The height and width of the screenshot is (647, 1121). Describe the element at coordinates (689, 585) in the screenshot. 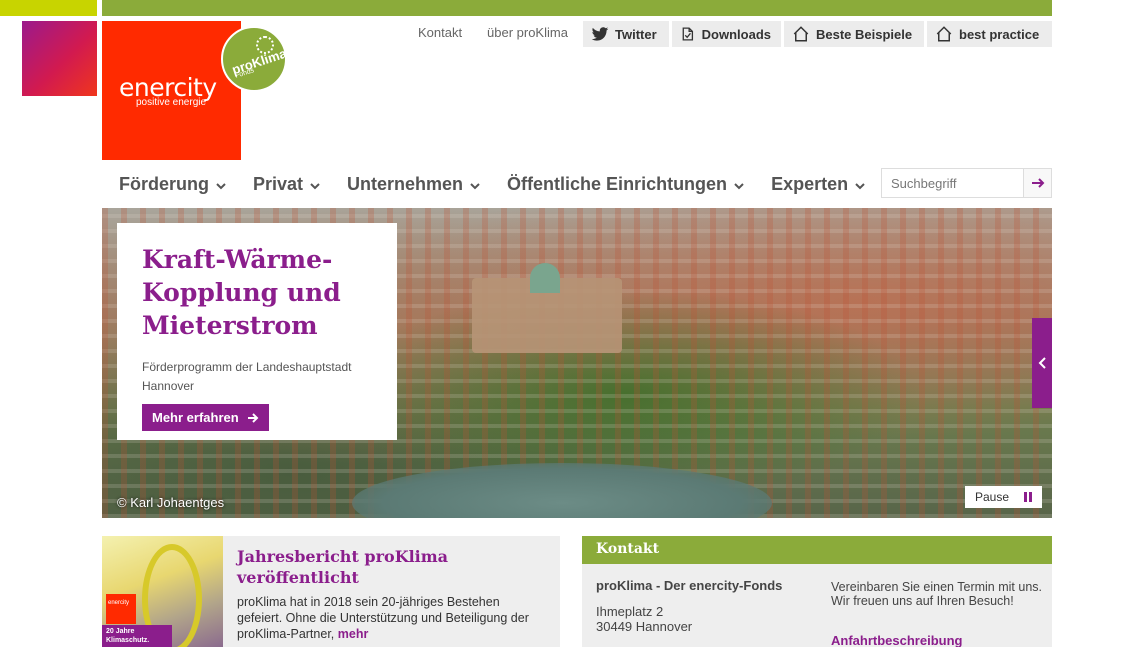

I see `contact-name: proKlima - Der enercity-Fonds` at that location.